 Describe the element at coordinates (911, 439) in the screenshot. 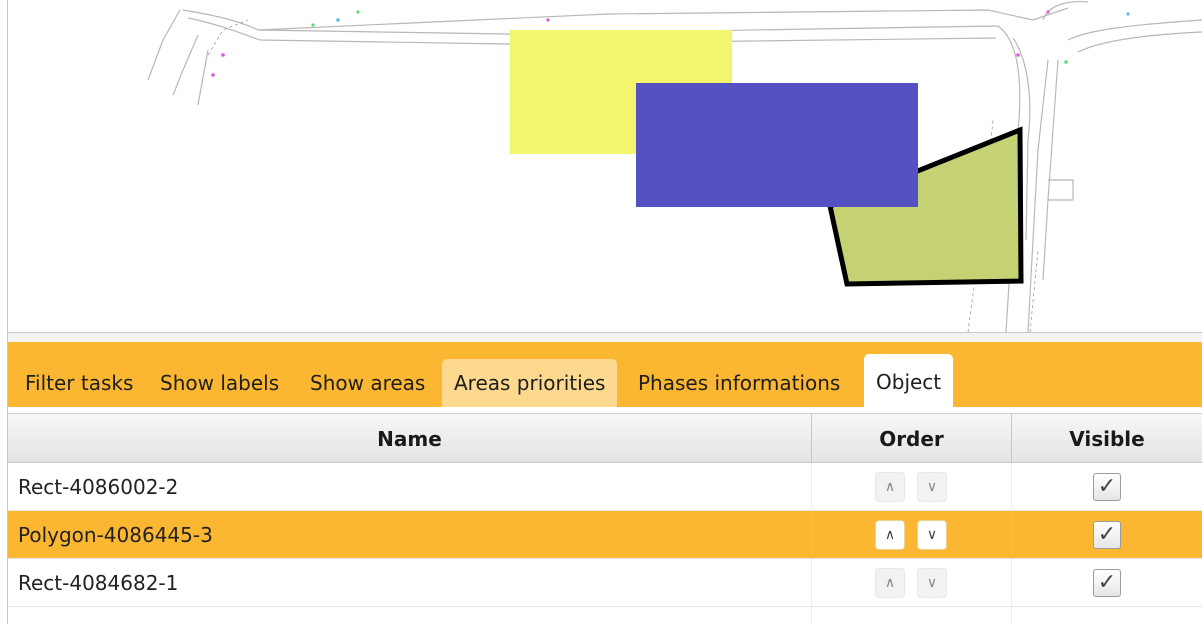

I see `column-header-order: Order` at that location.